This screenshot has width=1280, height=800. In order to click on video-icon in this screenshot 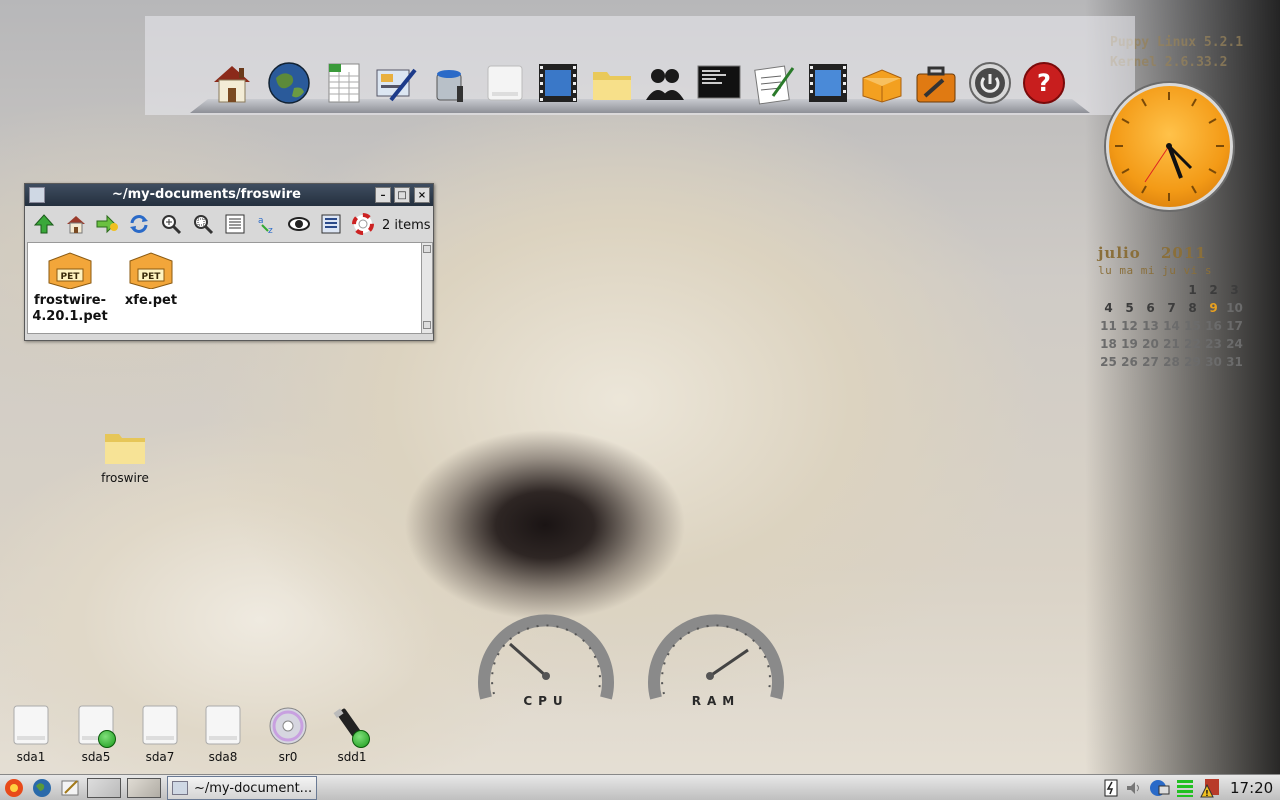, I will do `click(558, 83)`.